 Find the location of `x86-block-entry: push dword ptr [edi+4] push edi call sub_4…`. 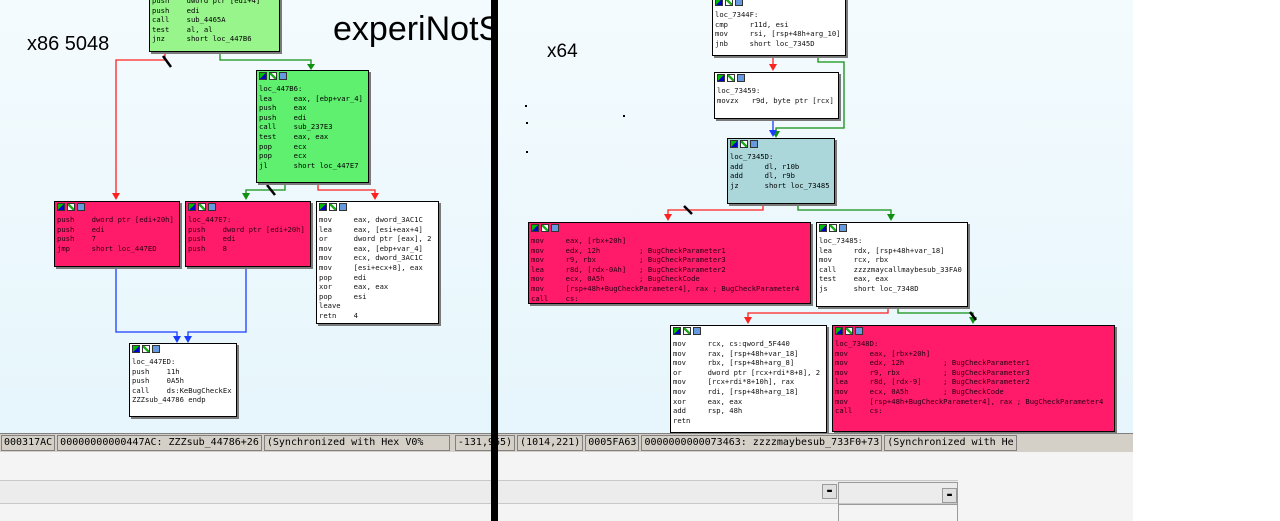

x86-block-entry: push dword ptr [edi+4] push edi call sub_4… is located at coordinates (214, 26).